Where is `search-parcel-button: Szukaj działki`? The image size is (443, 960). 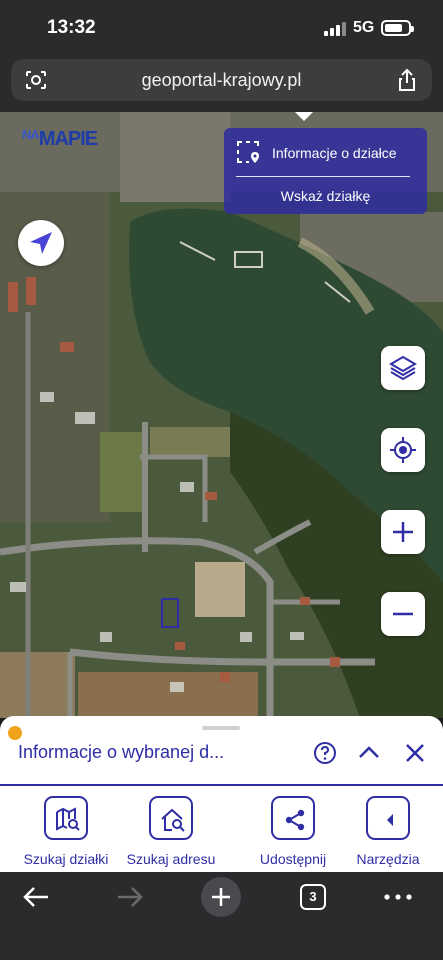 search-parcel-button: Szukaj działki is located at coordinates (66, 832).